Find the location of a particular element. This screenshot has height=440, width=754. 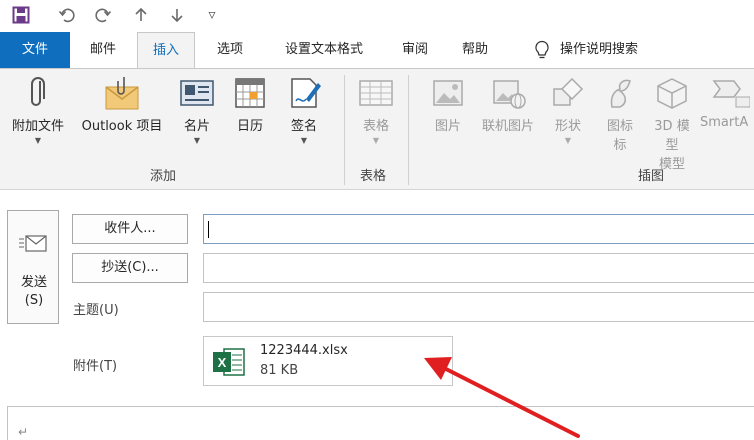

ribbon-tabs: 文件 邮件 插入 选项 设置文本格式 审阅 帮助 操作说明搜索 is located at coordinates (377, 50).